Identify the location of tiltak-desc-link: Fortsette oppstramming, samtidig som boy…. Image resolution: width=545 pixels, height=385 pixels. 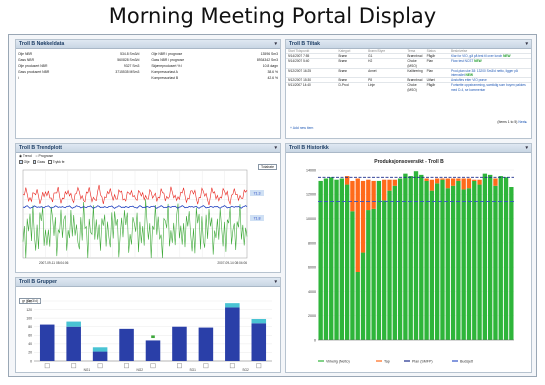
(488, 87).